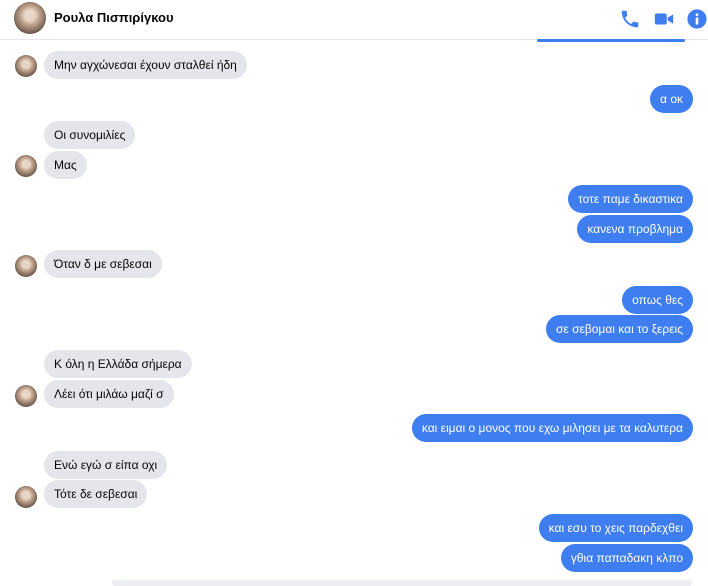 Image resolution: width=708 pixels, height=586 pixels. Describe the element at coordinates (109, 394) in the screenshot. I see `incoming-message: Λέει ότι μιλάω μαζί σ` at that location.